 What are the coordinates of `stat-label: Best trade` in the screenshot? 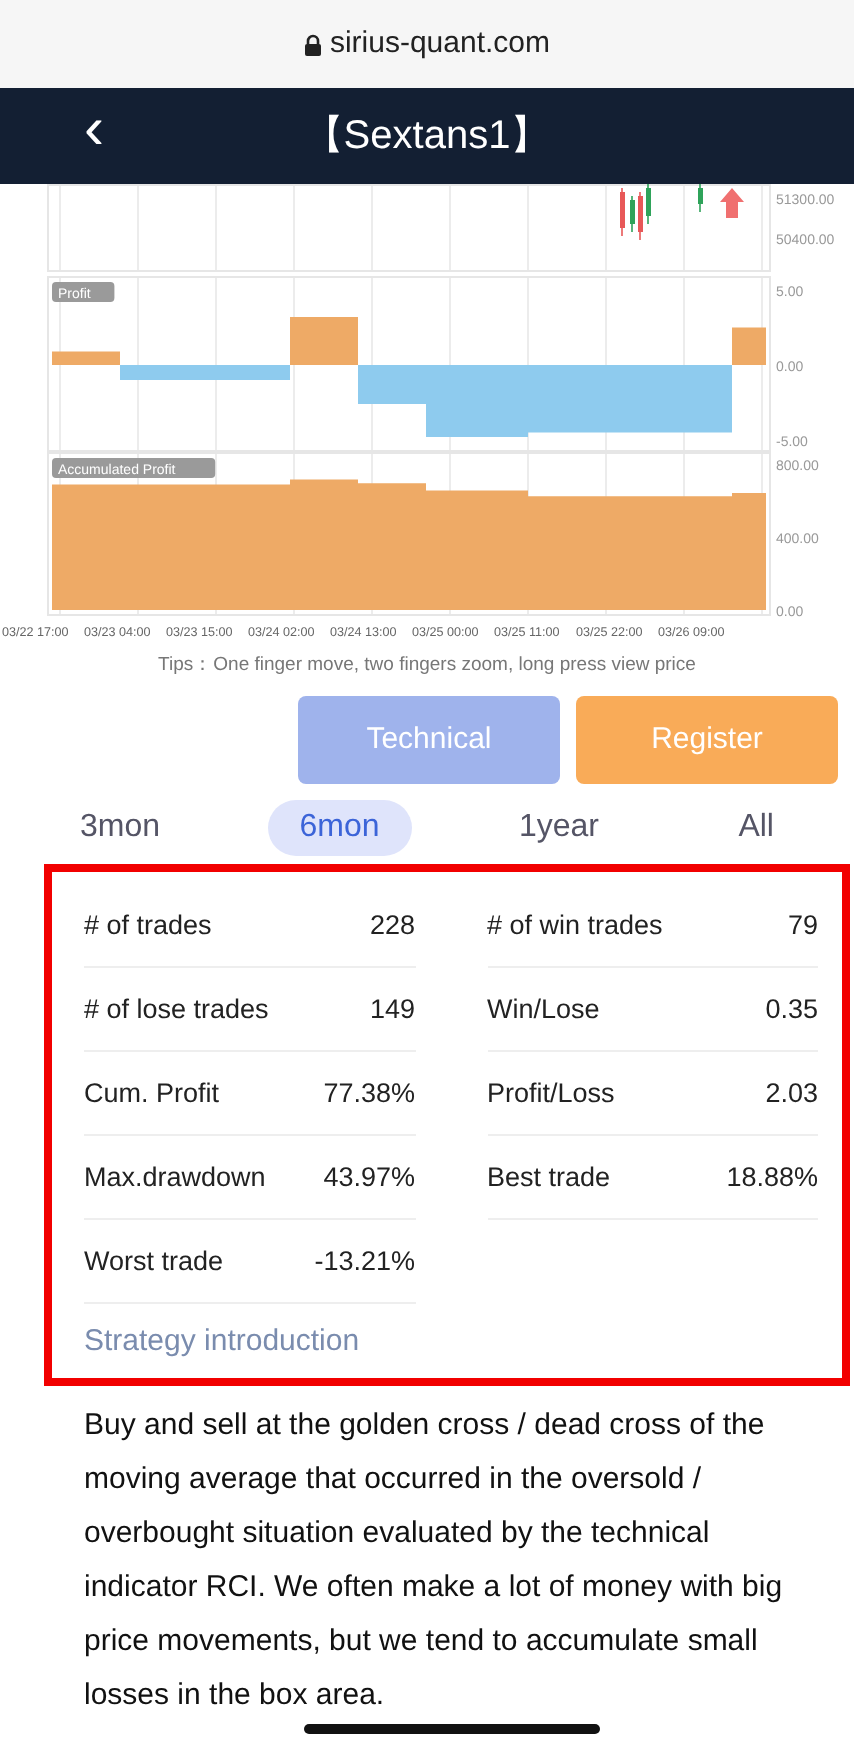 It's located at (549, 1177).